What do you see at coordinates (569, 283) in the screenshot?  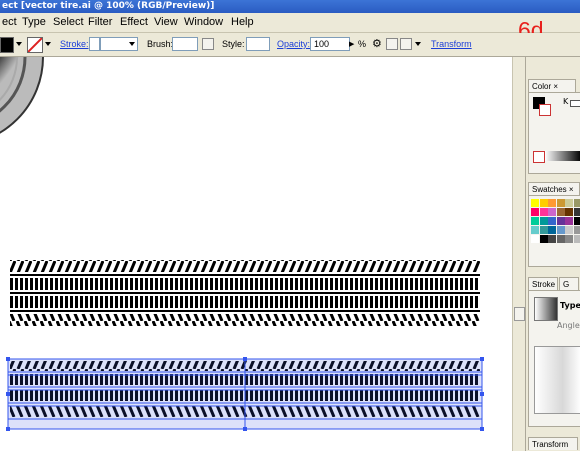 I see `tab-gradient: G` at bounding box center [569, 283].